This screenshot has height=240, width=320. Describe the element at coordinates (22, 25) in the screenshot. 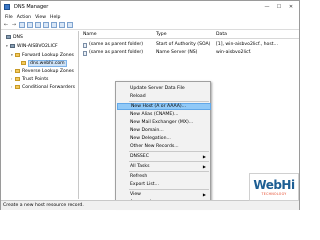

I see `console-tree-icon` at that location.